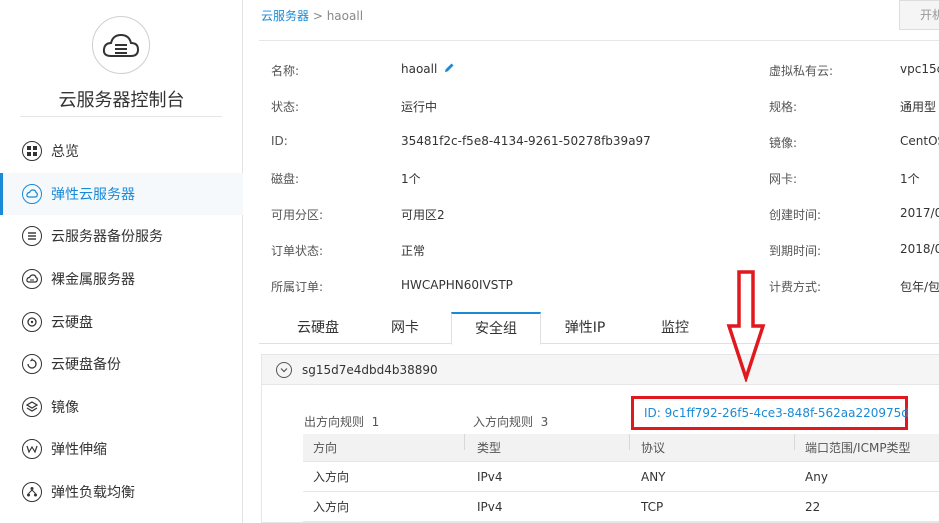  Describe the element at coordinates (72, 322) in the screenshot. I see `sidebar-item-label: 云硬盘` at that location.